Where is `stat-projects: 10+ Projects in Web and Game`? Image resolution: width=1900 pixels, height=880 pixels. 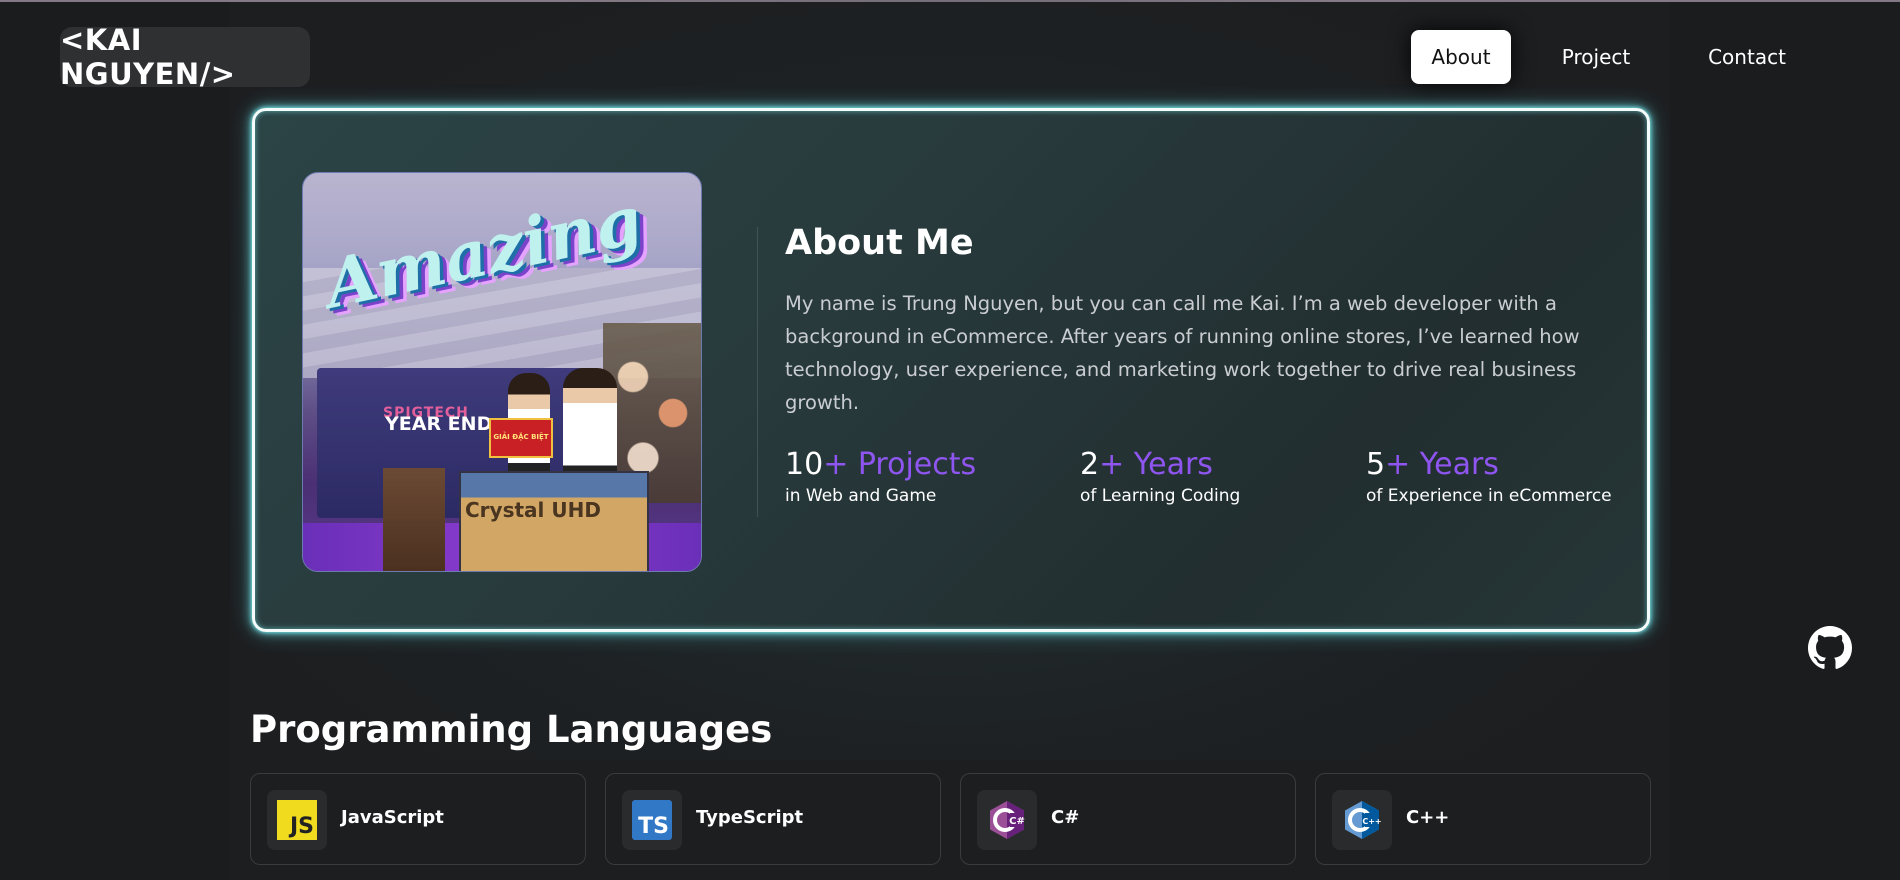
stat-projects: 10+ Projects in Web and Game is located at coordinates (880, 476).